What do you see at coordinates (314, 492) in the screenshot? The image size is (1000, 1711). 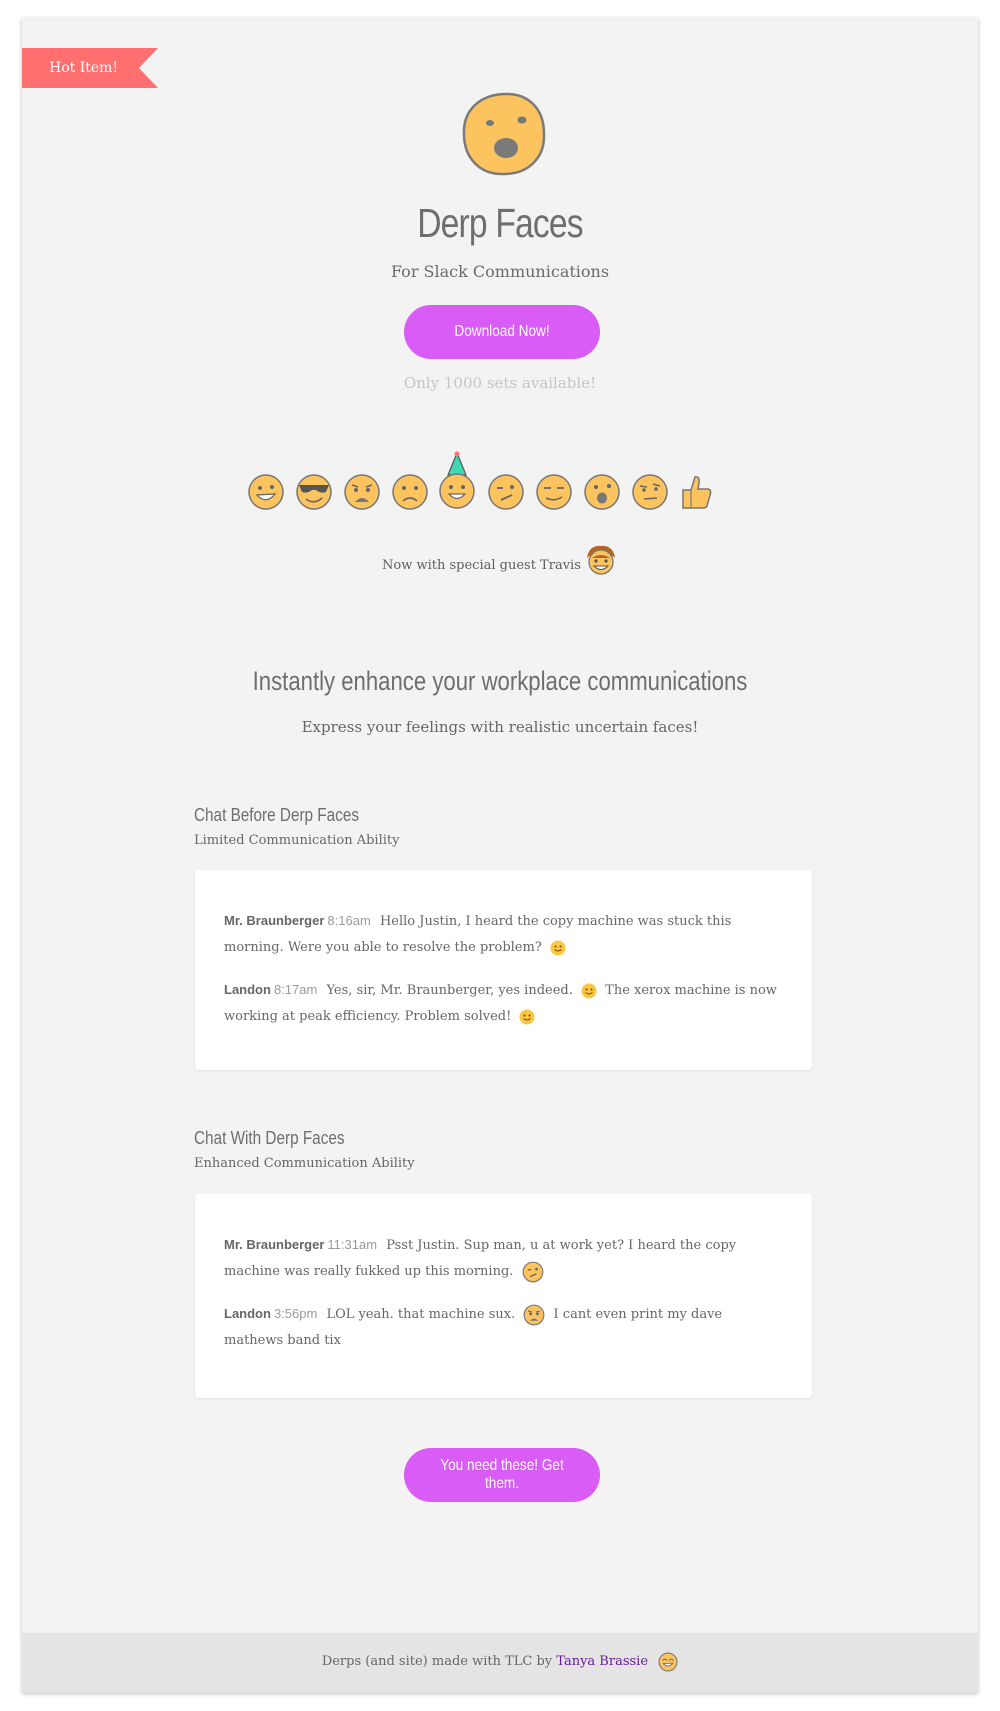 I see `sunglasses-face-icon` at bounding box center [314, 492].